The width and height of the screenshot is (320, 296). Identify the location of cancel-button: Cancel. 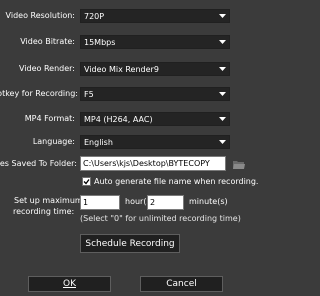
(181, 284).